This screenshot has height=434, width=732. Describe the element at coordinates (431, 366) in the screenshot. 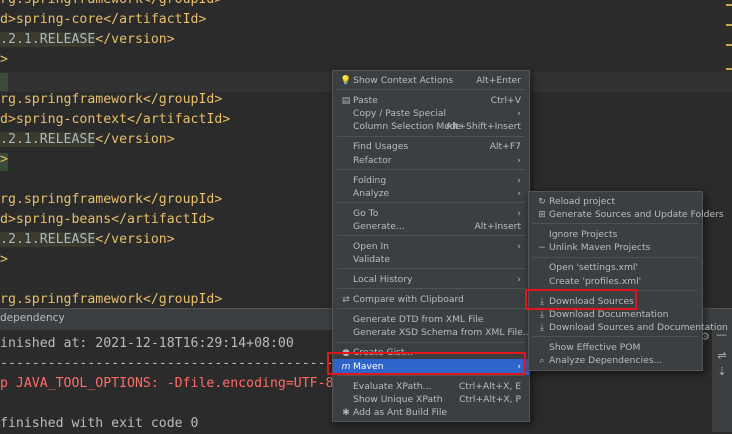

I see `menu-item-maven: m Maven ›` at that location.